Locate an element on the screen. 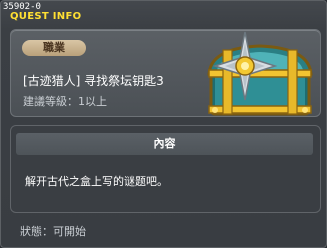 The height and width of the screenshot is (248, 327). content-header: 內容 is located at coordinates (164, 144).